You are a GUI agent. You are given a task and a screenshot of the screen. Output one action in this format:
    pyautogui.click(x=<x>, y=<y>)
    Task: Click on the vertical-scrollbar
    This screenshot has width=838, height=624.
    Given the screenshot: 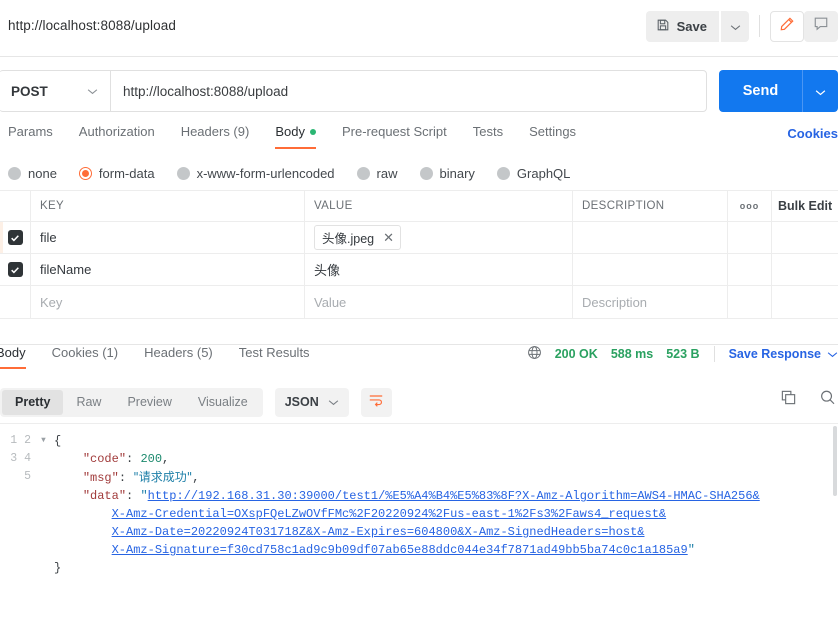 What is the action you would take?
    pyautogui.click(x=835, y=461)
    